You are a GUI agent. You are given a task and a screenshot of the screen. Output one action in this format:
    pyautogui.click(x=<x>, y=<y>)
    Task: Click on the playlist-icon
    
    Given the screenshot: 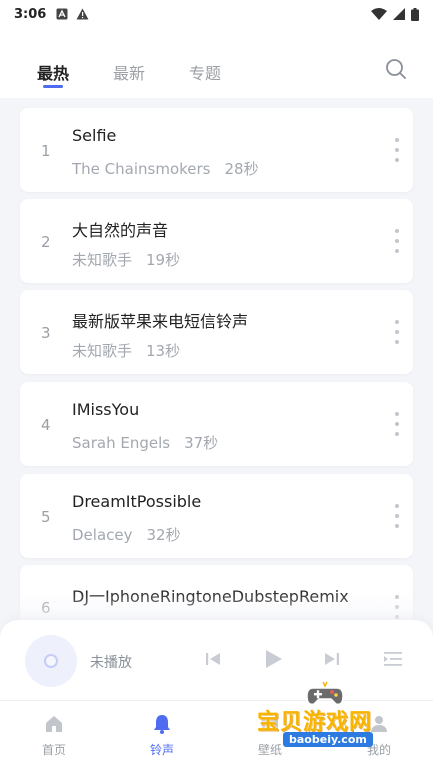 What is the action you would take?
    pyautogui.click(x=393, y=659)
    